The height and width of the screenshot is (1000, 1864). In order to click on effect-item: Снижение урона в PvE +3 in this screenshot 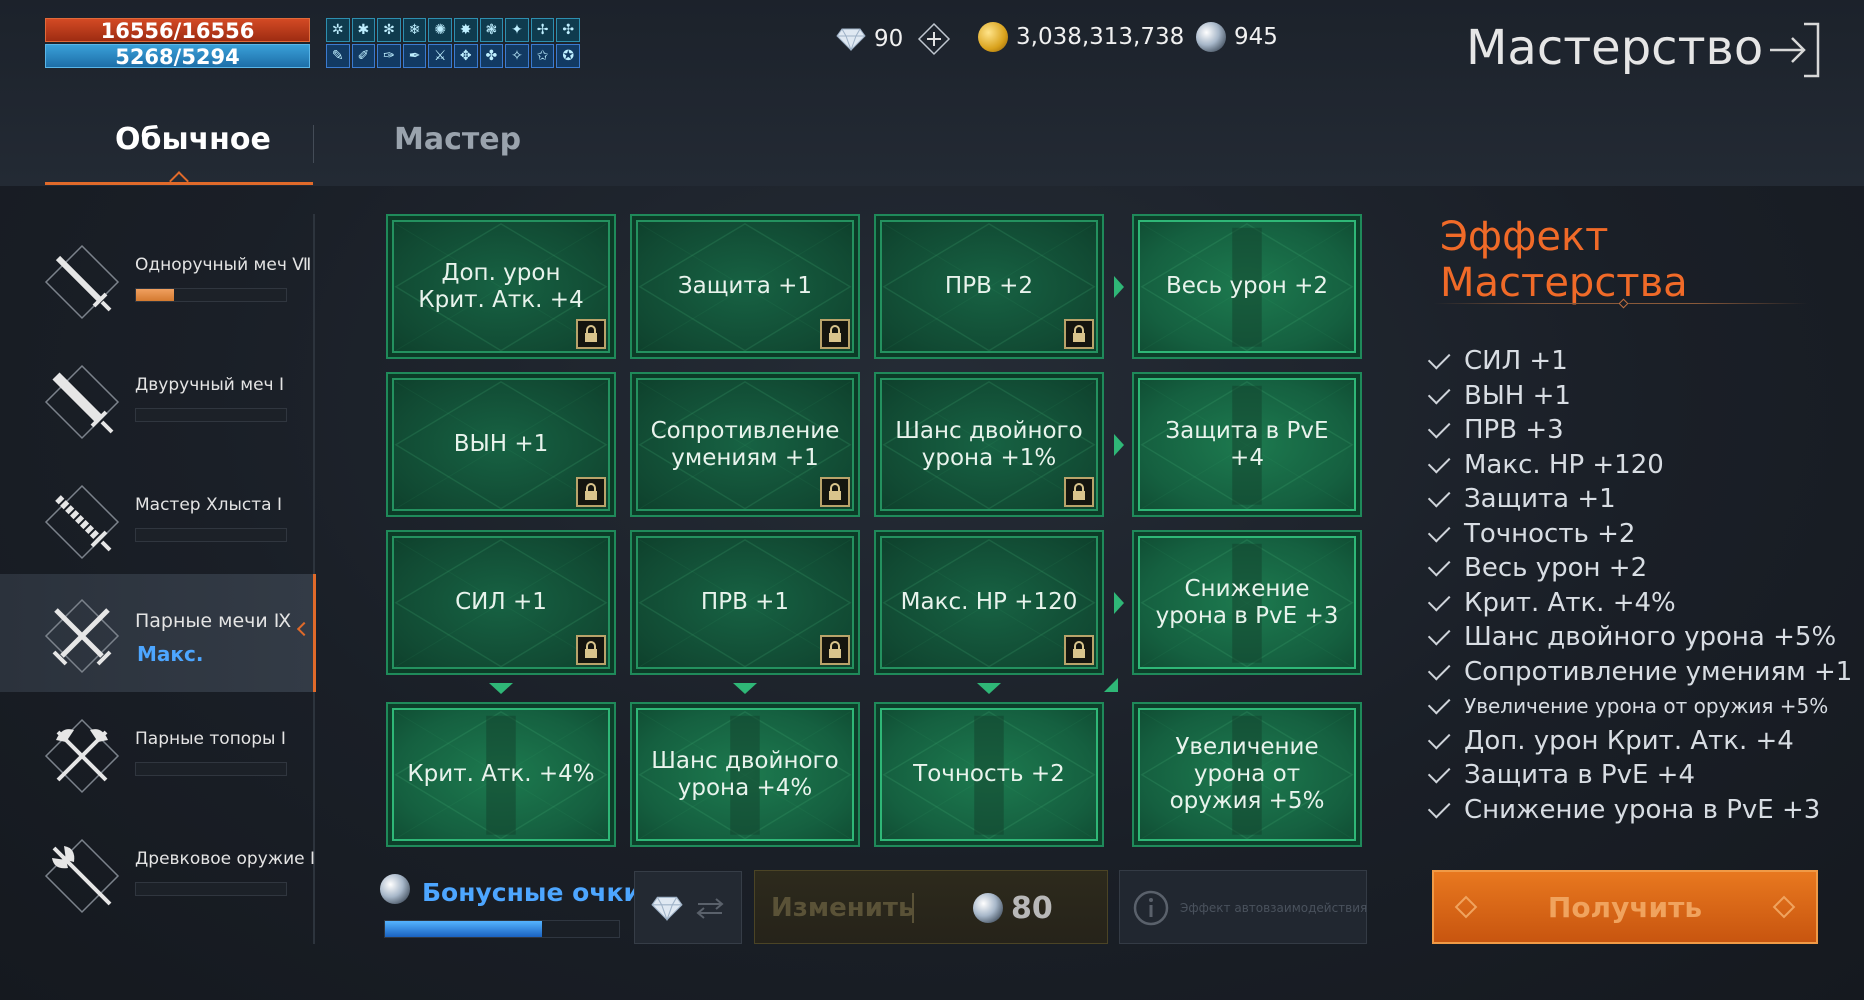, I will do `click(1629, 810)`.